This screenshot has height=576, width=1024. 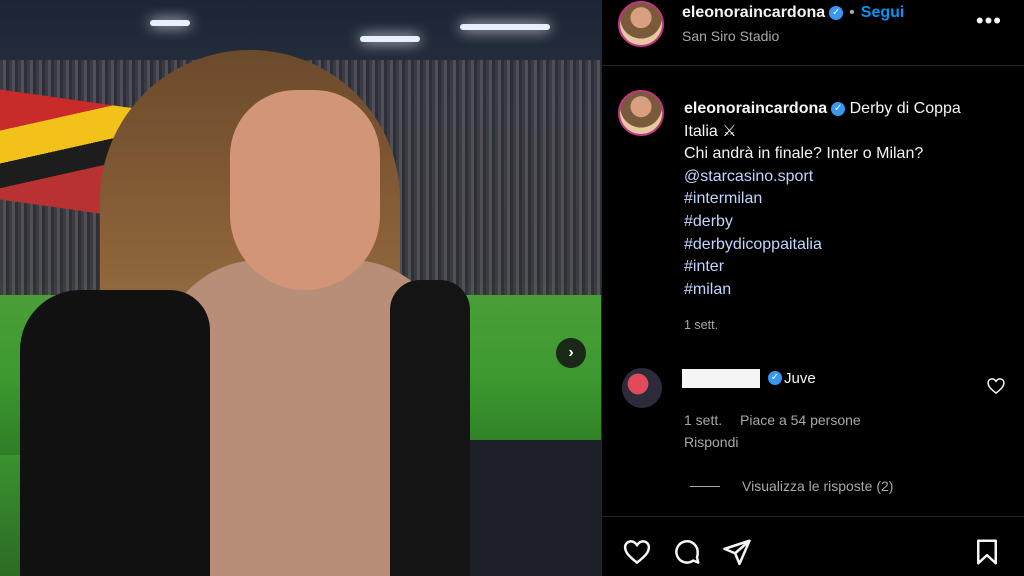 I want to click on comment-likes-count: Piace a 54 persone, so click(x=800, y=420).